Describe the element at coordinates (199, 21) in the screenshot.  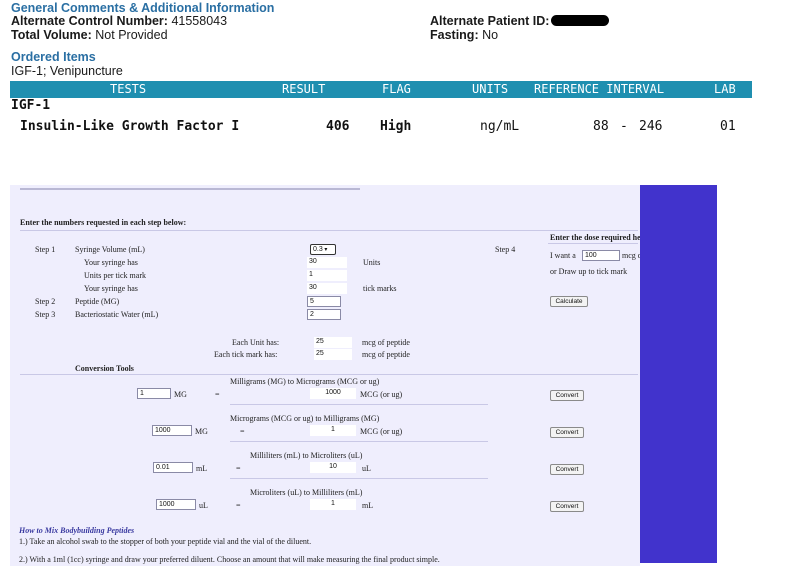
I see `alt-control-value: 41558043` at that location.